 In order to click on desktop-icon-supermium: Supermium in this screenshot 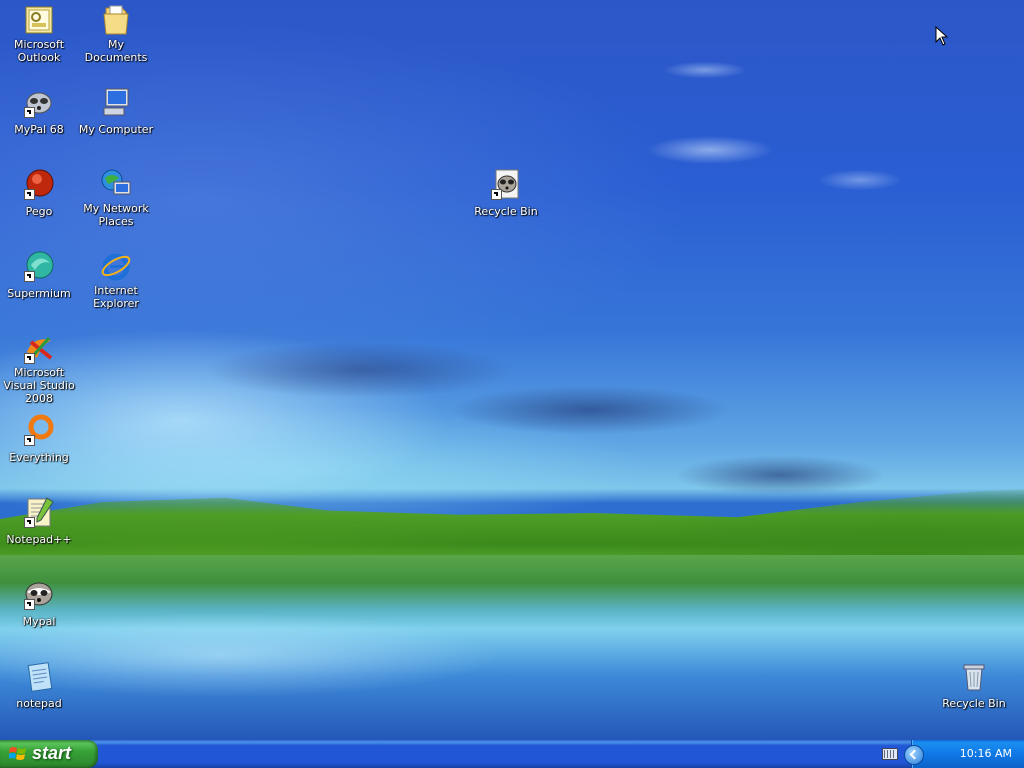, I will do `click(39, 276)`.